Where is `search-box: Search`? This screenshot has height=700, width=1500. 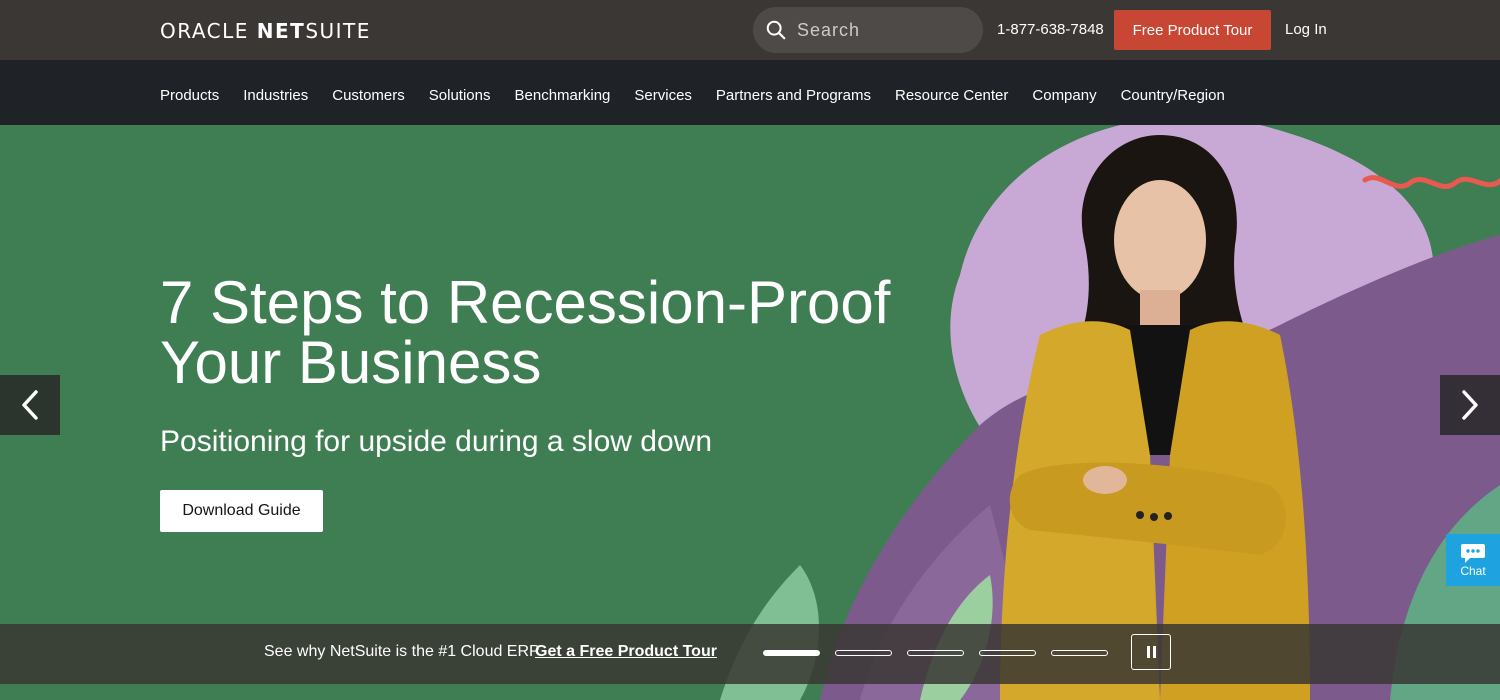 search-box: Search is located at coordinates (868, 30).